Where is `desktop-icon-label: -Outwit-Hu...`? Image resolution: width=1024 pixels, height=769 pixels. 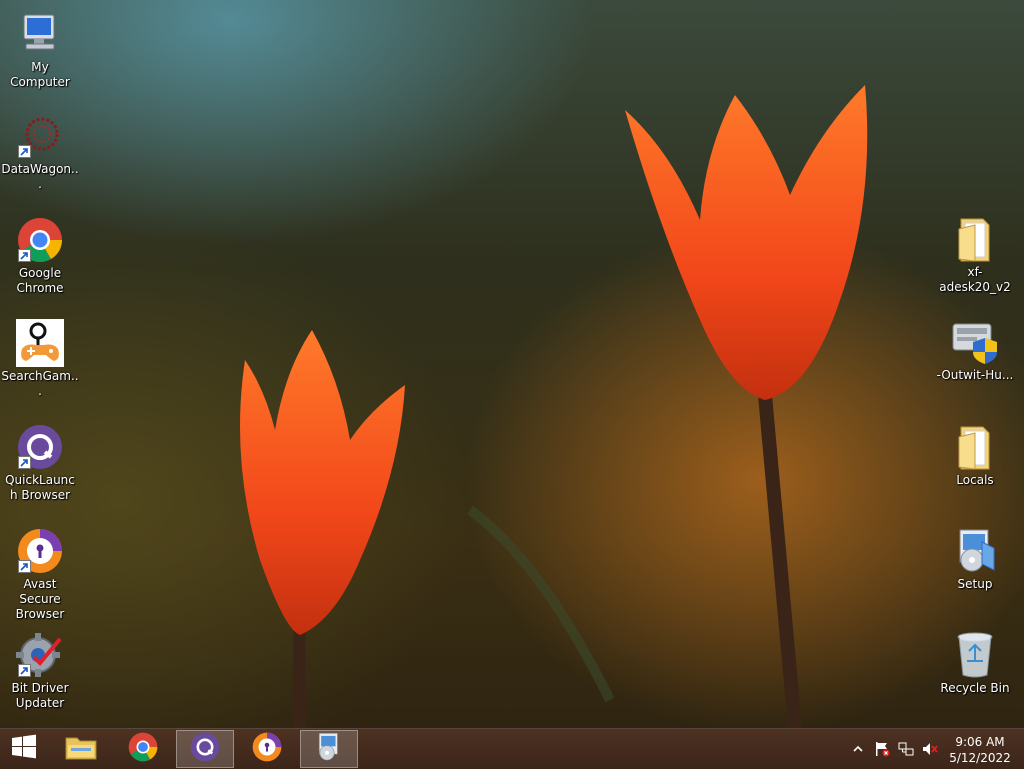 desktop-icon-label: -Outwit-Hu... is located at coordinates (975, 375).